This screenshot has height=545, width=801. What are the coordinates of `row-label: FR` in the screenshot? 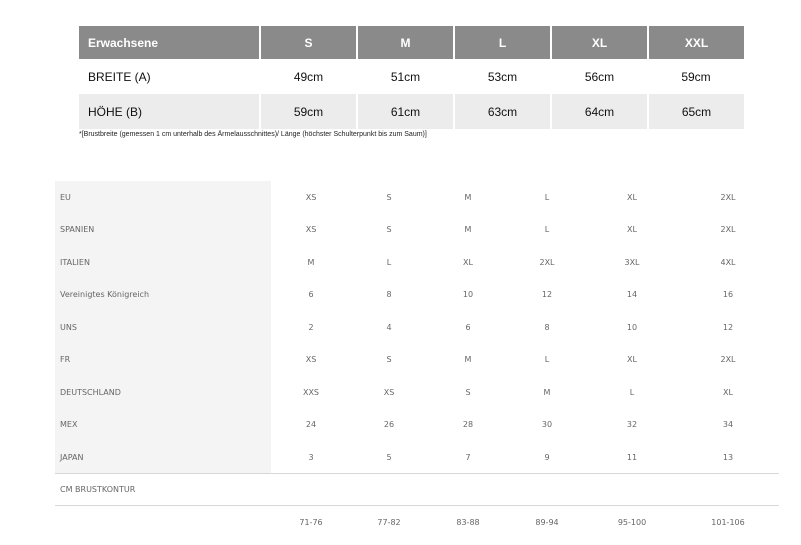 It's located at (65, 359).